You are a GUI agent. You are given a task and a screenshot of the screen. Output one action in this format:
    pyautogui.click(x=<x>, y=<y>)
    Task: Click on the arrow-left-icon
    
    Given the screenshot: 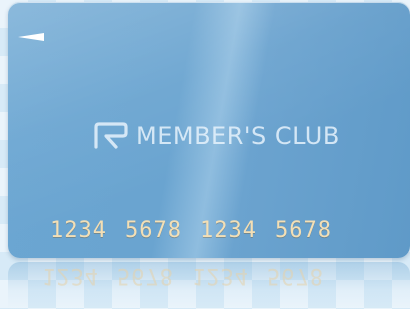 What is the action you would take?
    pyautogui.click(x=31, y=37)
    